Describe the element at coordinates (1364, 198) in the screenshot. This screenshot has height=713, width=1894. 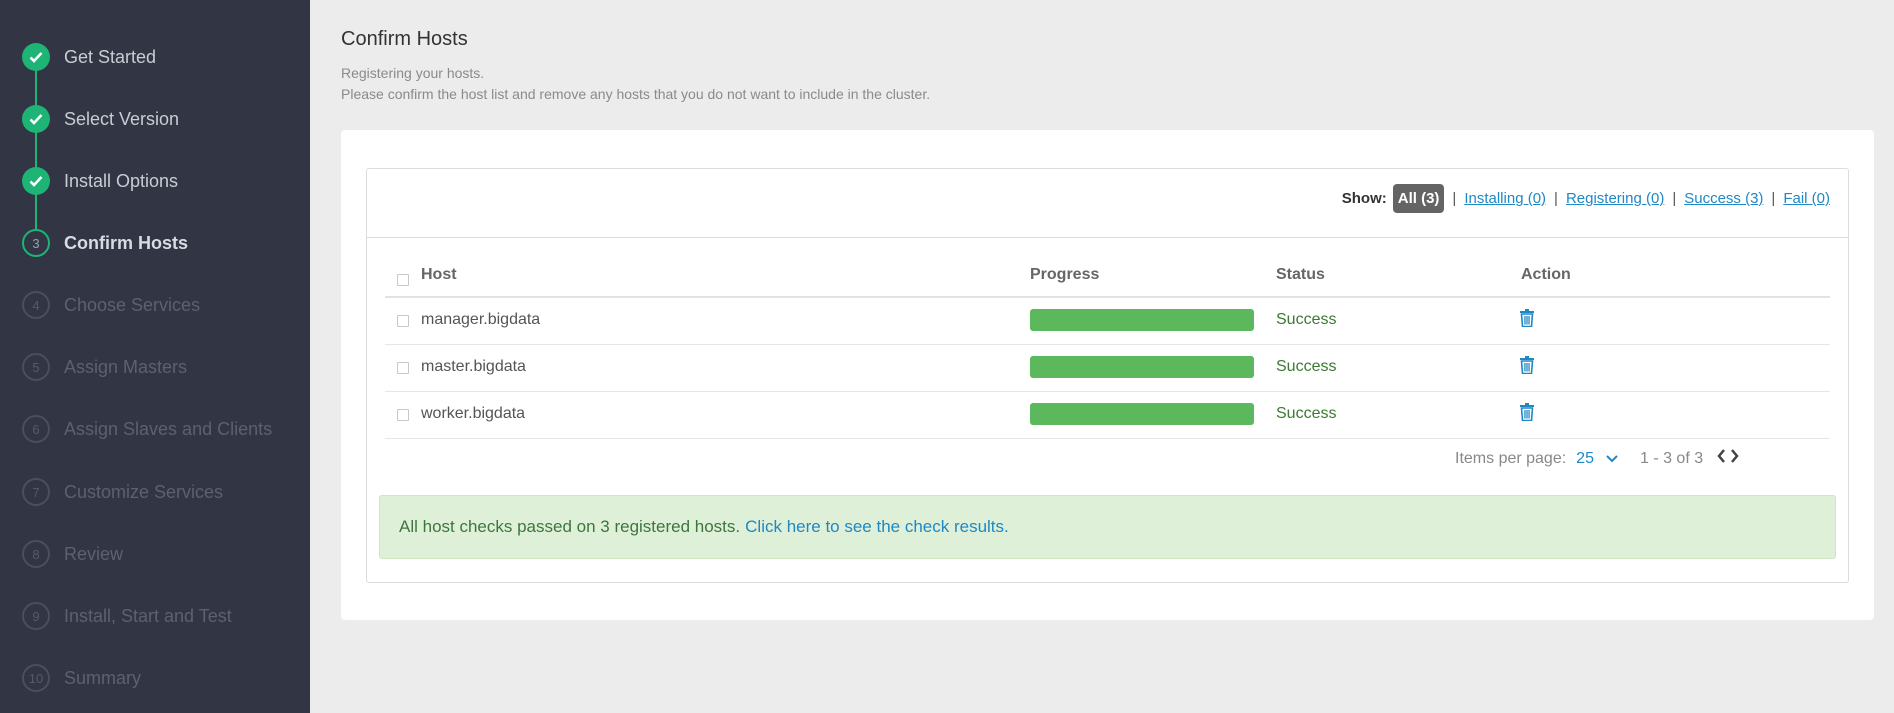
I see `show-label: Show:` at that location.